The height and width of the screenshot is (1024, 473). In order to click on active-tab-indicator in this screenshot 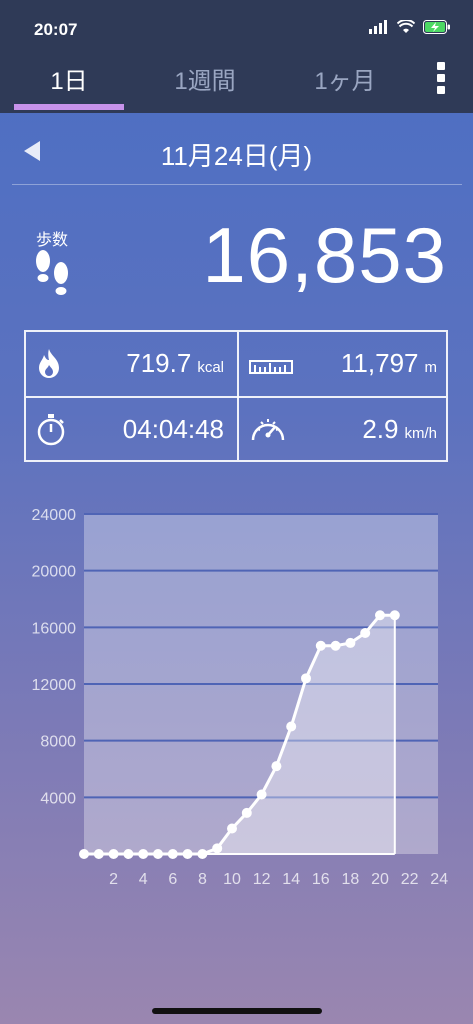, I will do `click(69, 107)`.